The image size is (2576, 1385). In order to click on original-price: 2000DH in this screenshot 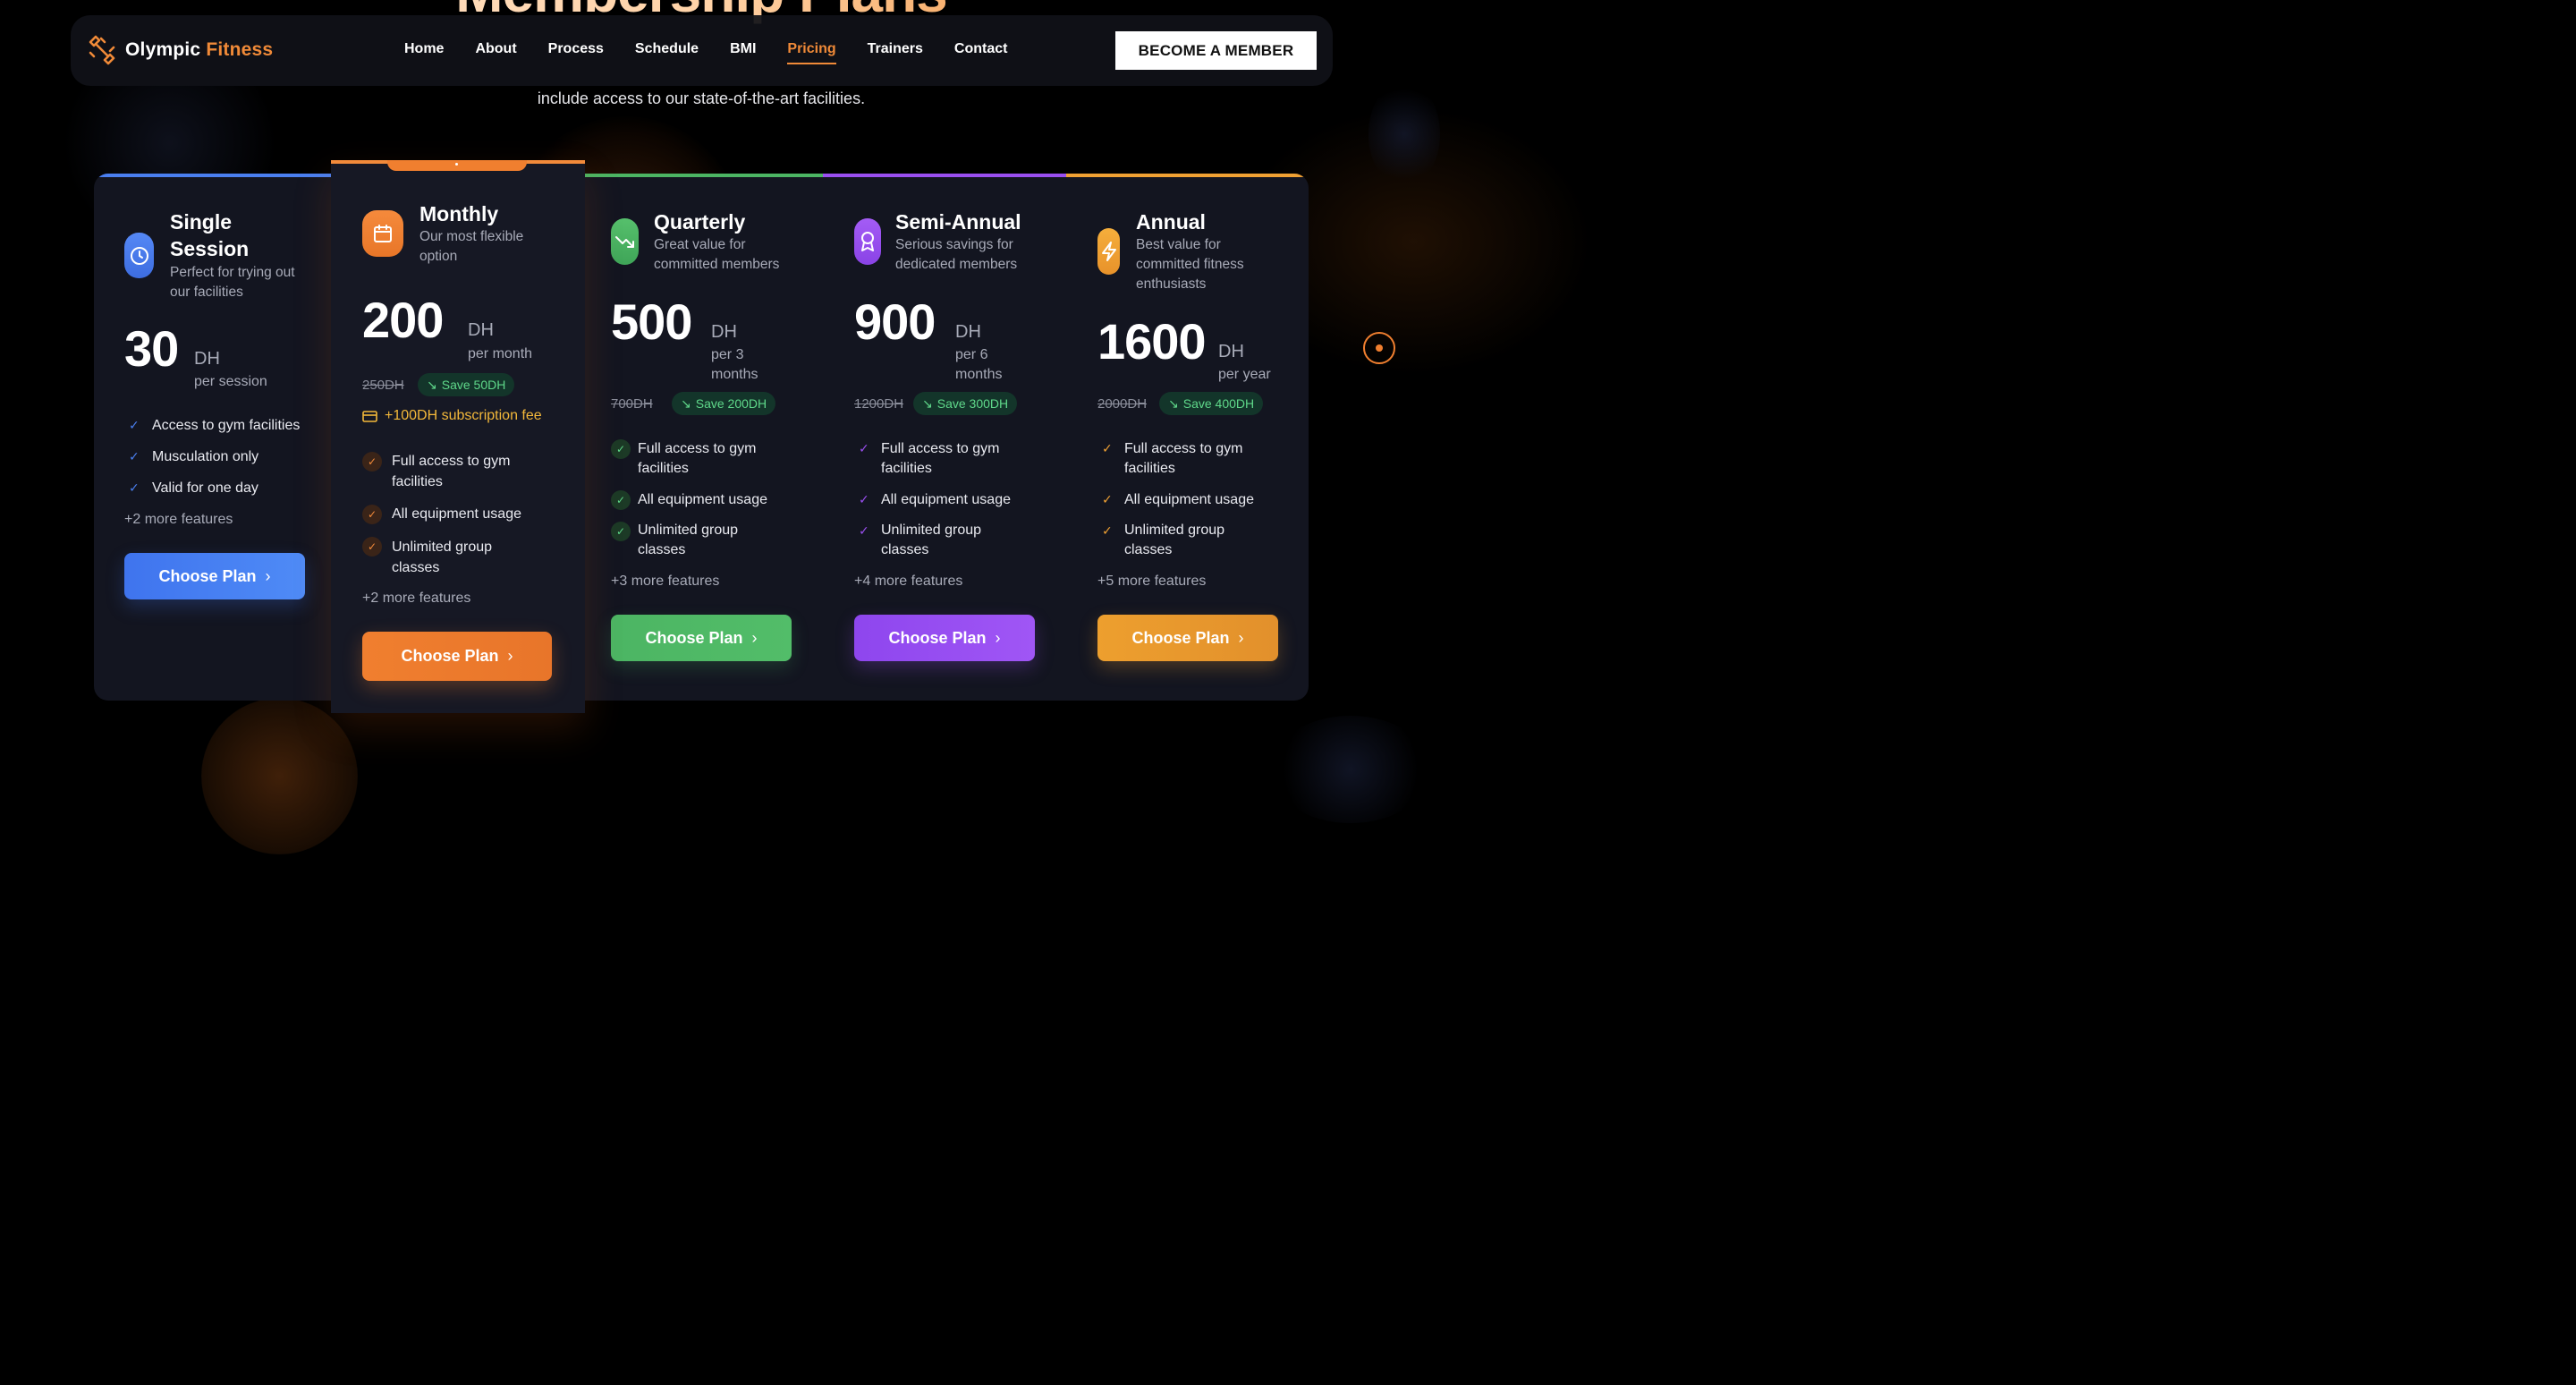, I will do `click(1122, 404)`.